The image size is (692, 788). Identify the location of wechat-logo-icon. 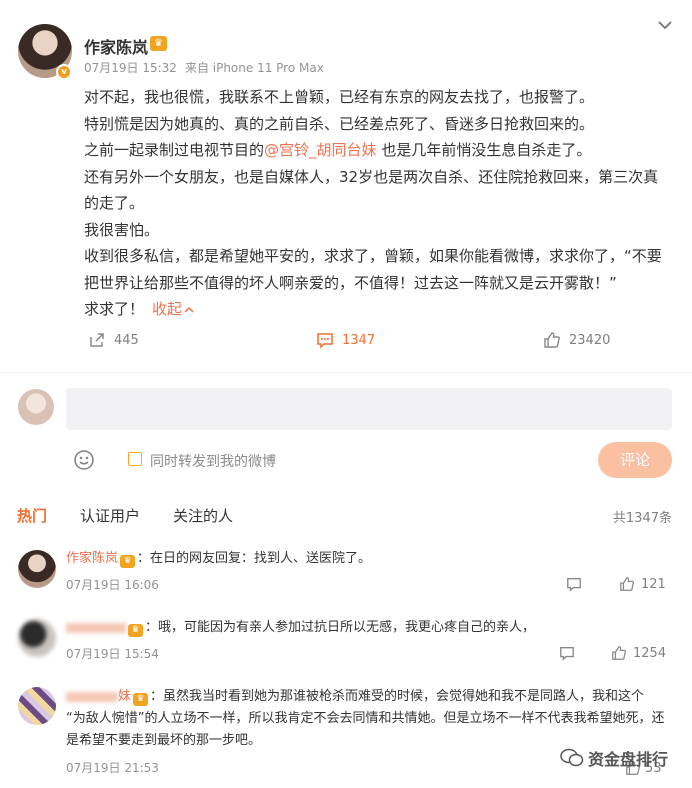
(572, 757).